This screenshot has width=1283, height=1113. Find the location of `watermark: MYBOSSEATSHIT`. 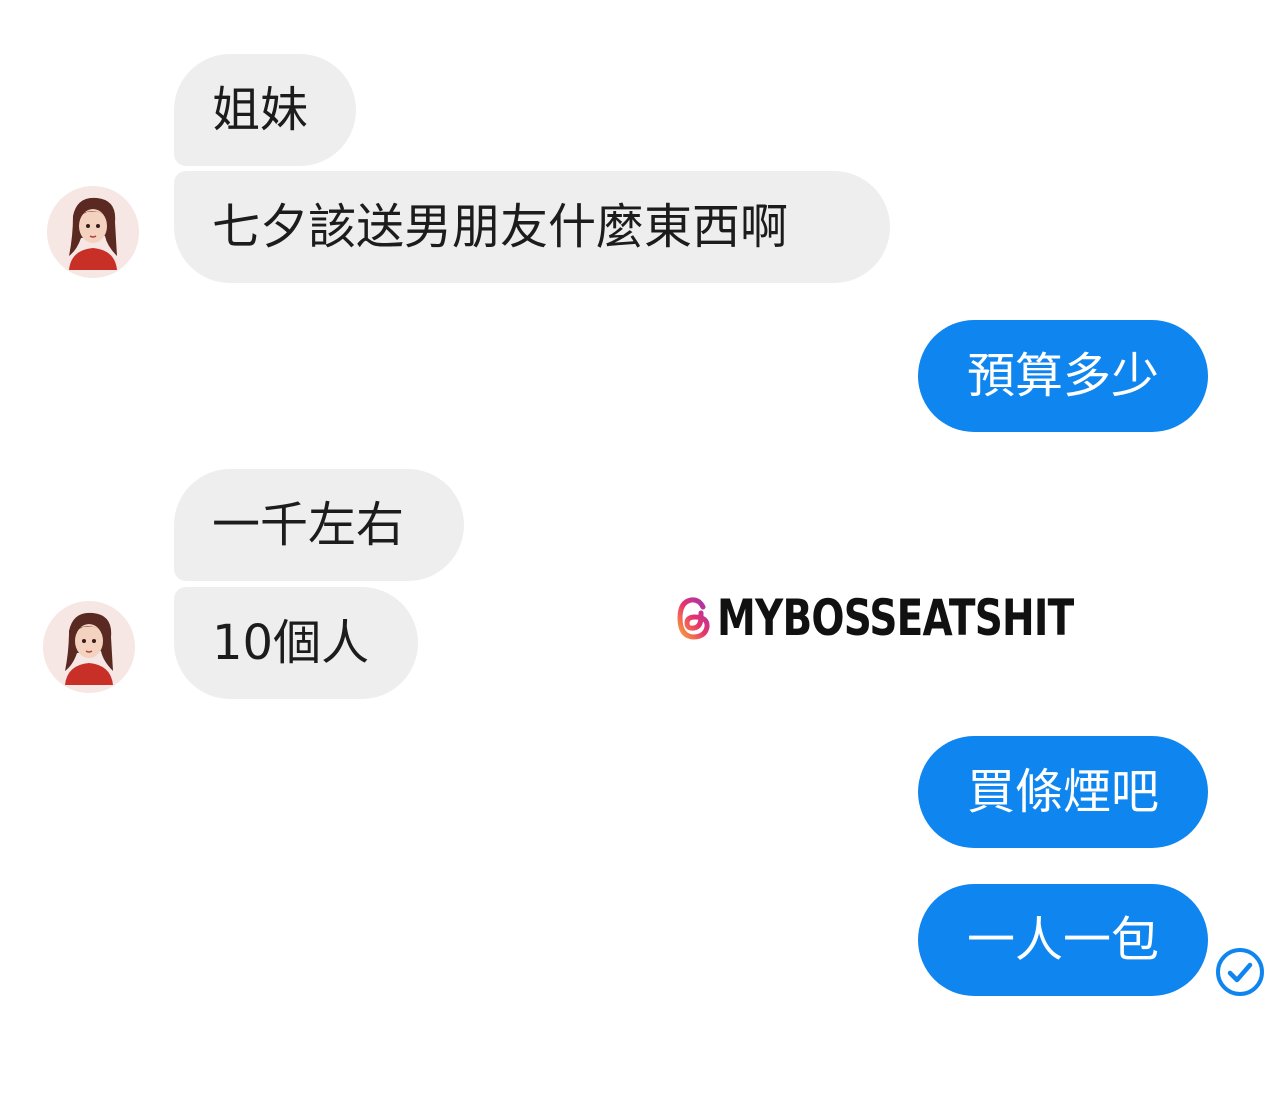

watermark: MYBOSSEATSHIT is located at coordinates (924, 618).